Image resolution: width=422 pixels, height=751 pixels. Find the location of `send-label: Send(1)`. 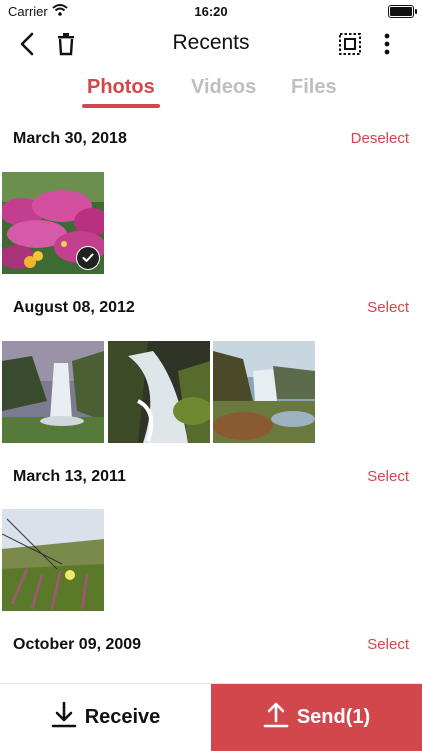

send-label: Send(1) is located at coordinates (333, 717).